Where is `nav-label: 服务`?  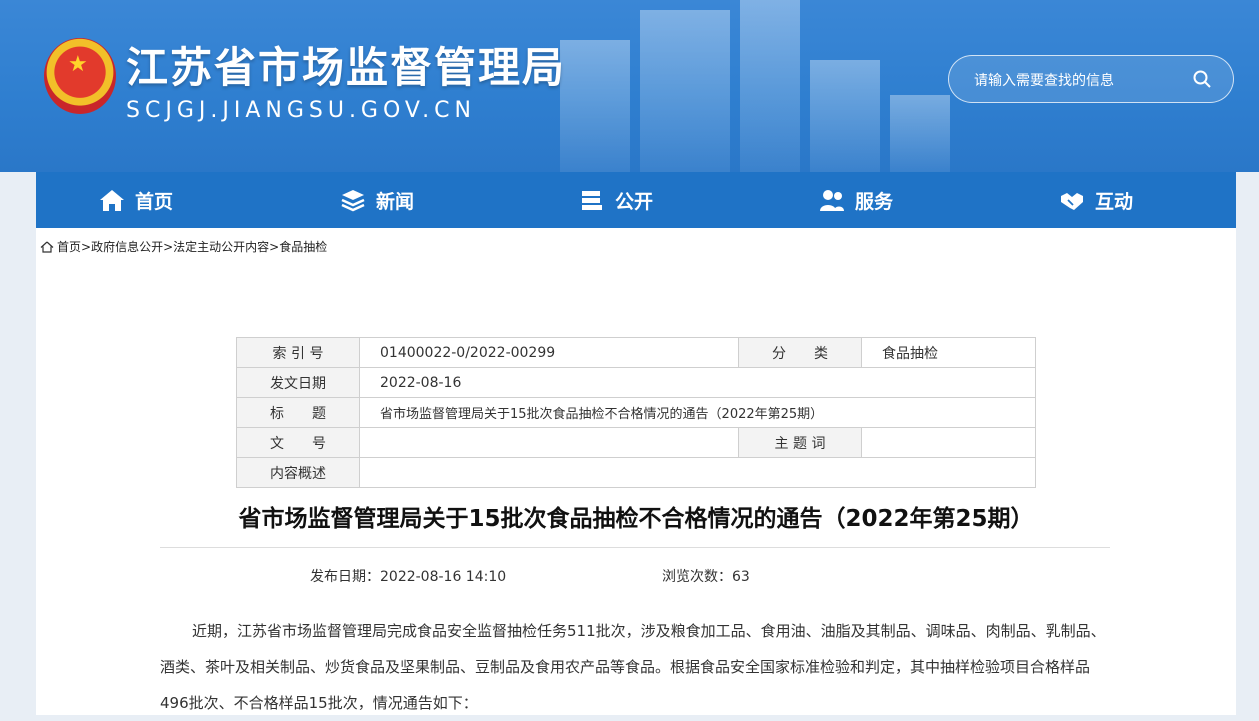 nav-label: 服务 is located at coordinates (874, 201).